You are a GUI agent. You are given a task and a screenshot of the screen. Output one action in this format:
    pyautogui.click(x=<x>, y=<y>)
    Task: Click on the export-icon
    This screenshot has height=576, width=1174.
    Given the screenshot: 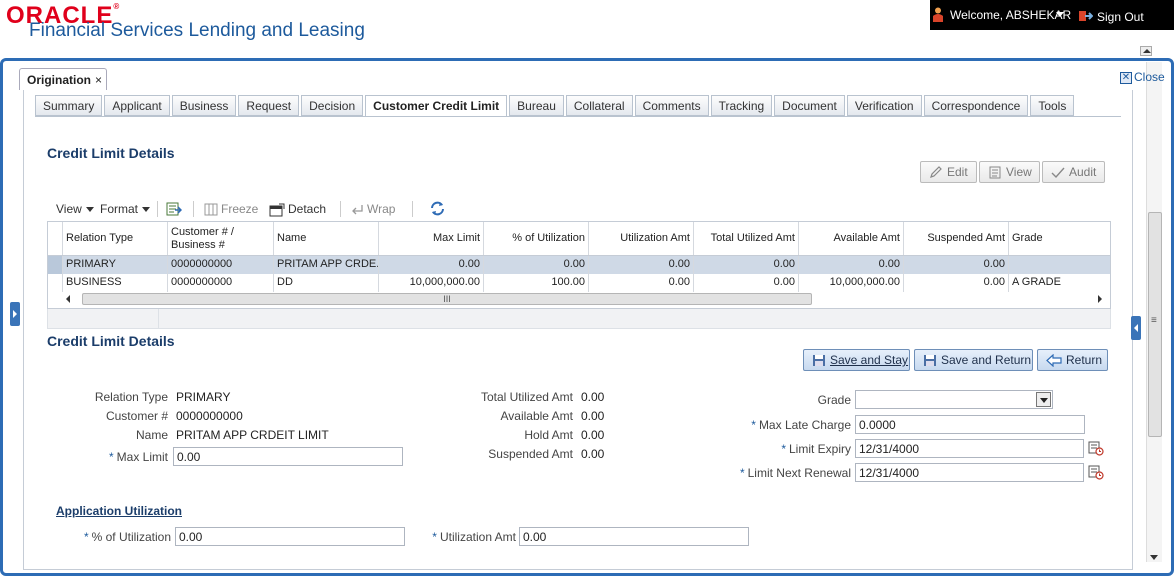 What is the action you would take?
    pyautogui.click(x=174, y=209)
    